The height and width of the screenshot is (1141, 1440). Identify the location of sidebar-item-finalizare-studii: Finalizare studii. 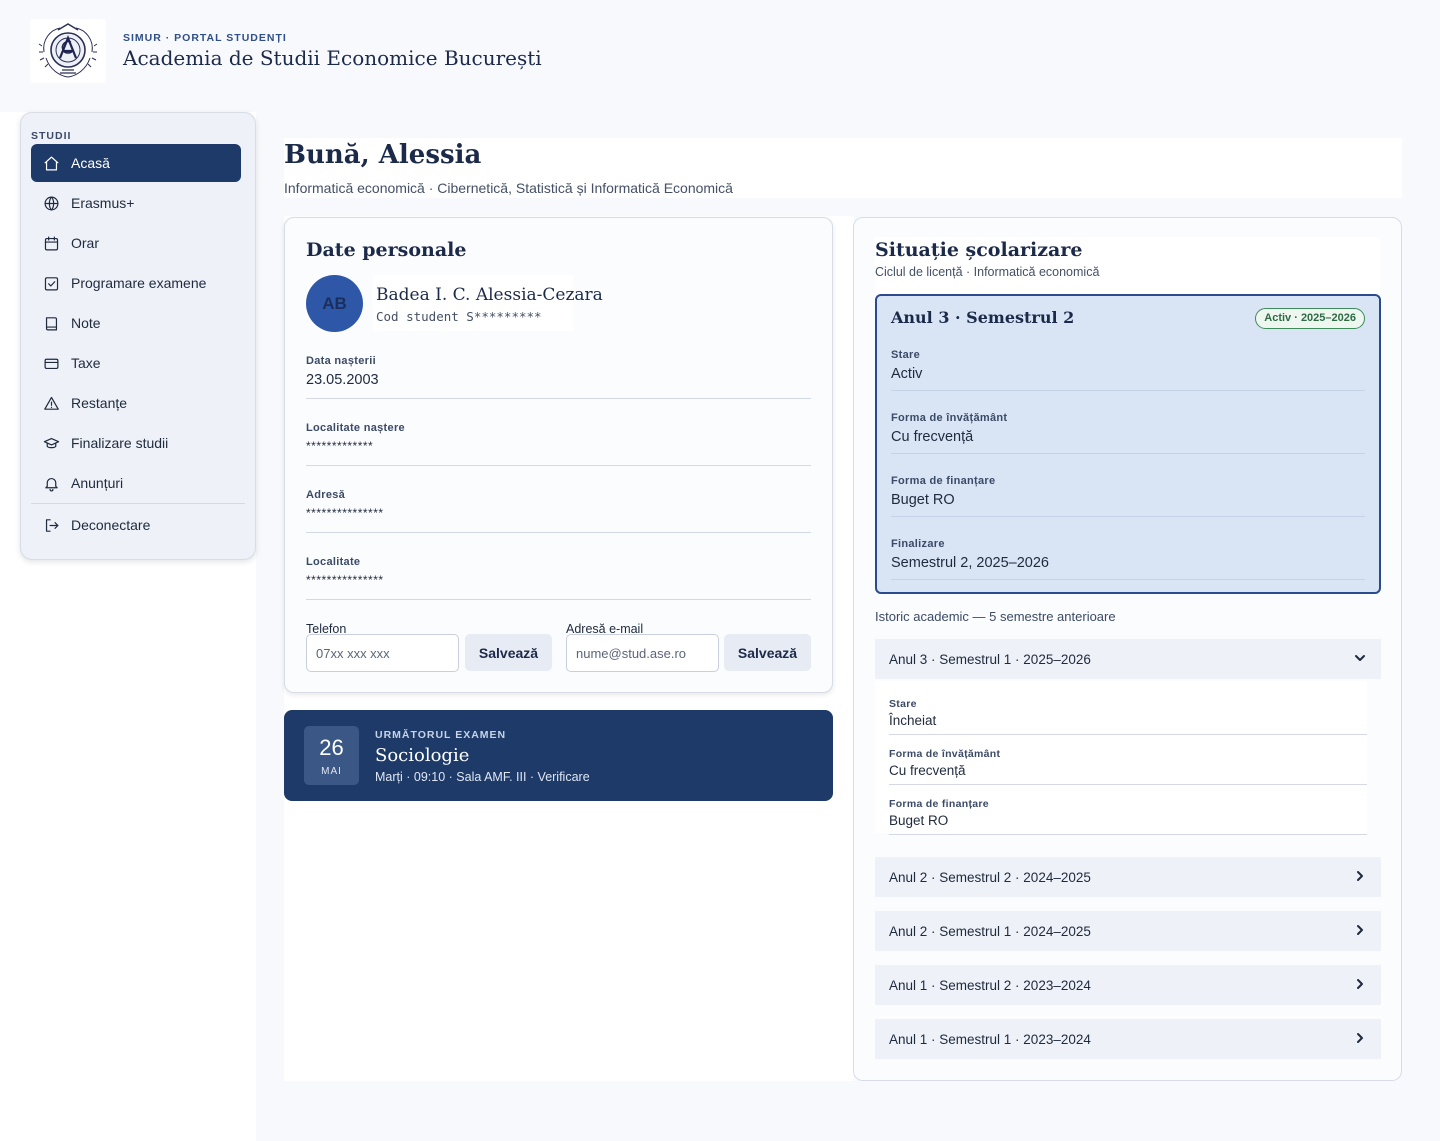
(136, 443).